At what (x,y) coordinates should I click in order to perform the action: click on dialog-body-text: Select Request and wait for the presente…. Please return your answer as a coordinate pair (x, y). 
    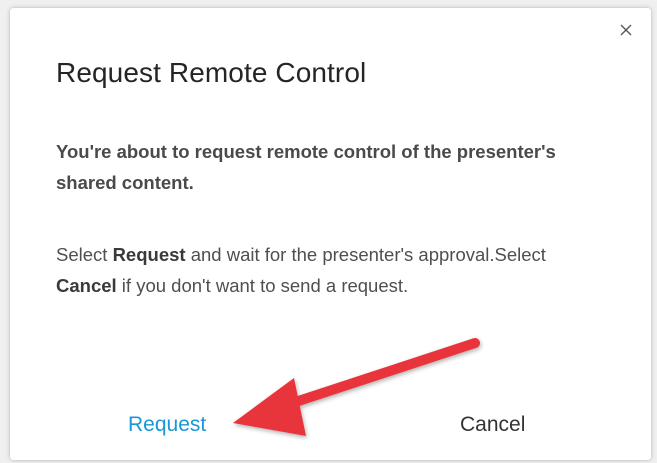
    Looking at the image, I should click on (321, 270).